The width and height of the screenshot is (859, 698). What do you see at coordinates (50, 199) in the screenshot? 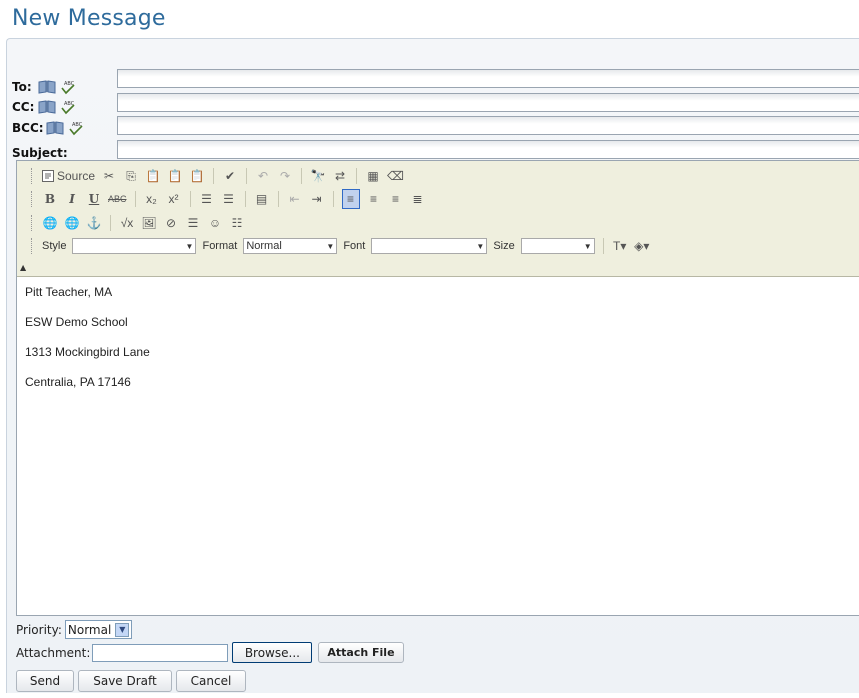
I see `bold-icon: B` at bounding box center [50, 199].